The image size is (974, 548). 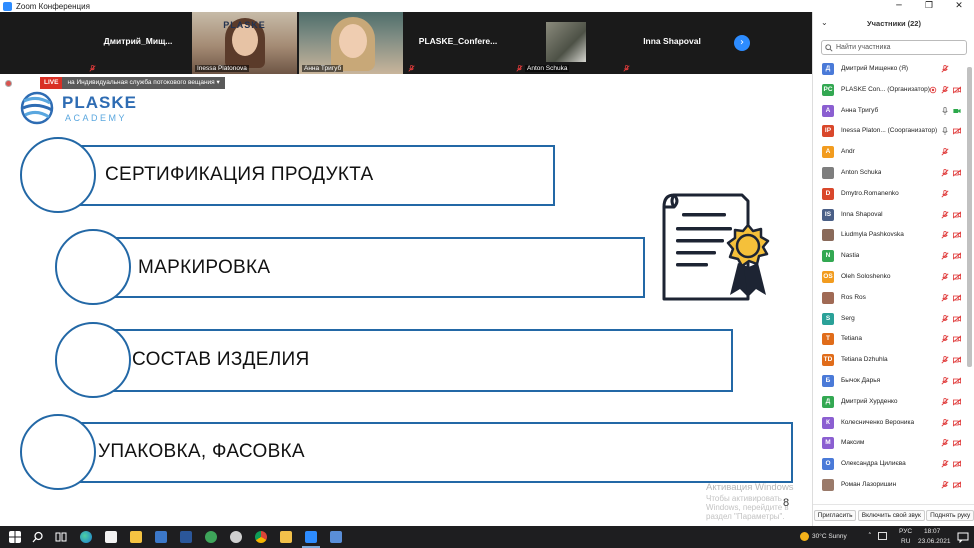 I want to click on participant-search-input: Найти участника, so click(x=894, y=47).